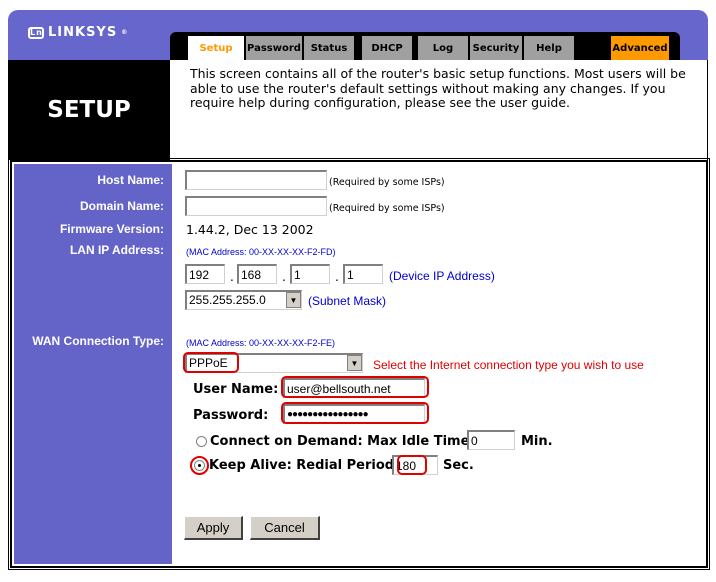 The width and height of the screenshot is (716, 582). I want to click on subnet-mask-value: 255.255.255.0, so click(227, 300).